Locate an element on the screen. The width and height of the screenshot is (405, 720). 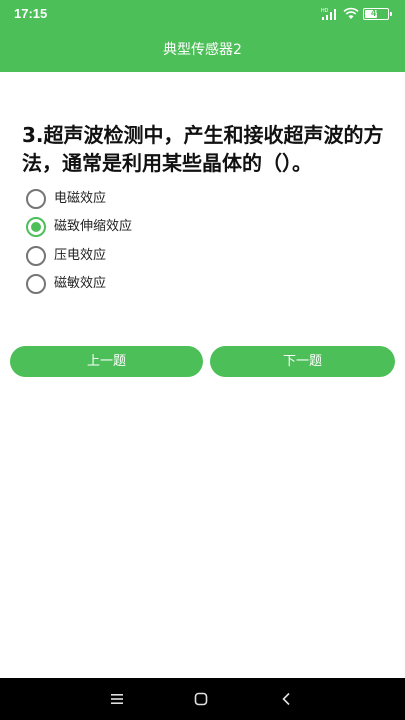
options-group: 电磁效应 磁致伸缩效应 压电效应 磁敏效应 is located at coordinates (196, 240).